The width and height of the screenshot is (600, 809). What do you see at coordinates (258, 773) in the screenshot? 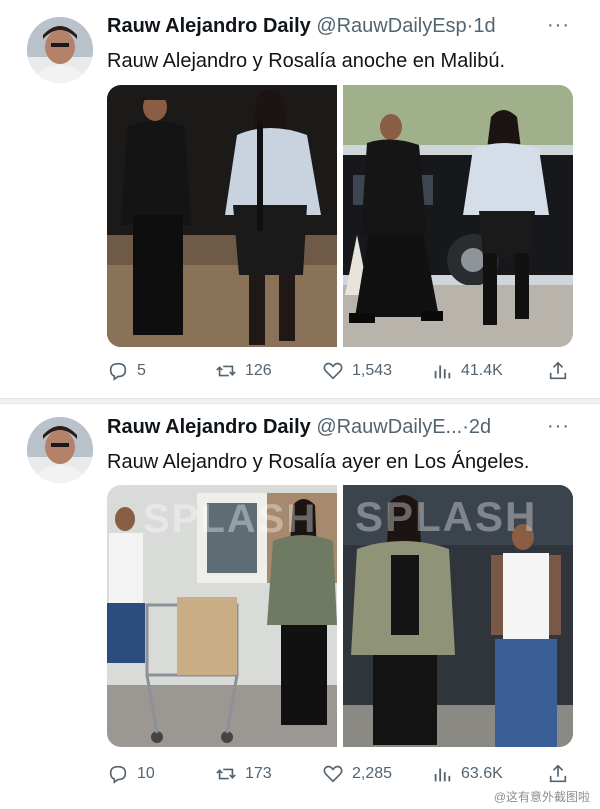
I see `repost-count: 173` at bounding box center [258, 773].